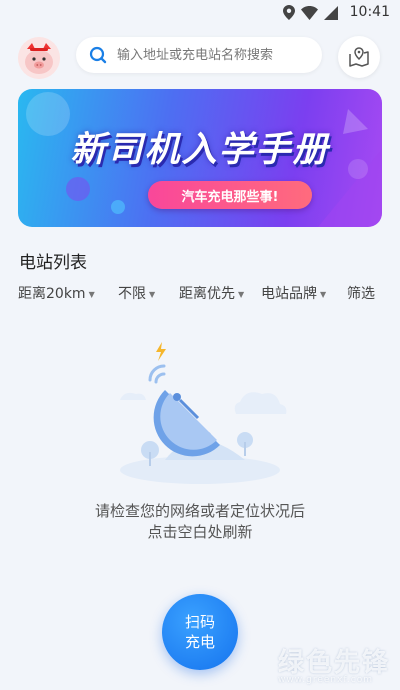 This screenshot has height=690, width=400. I want to click on filter-distance-label: 距离20km, so click(52, 294).